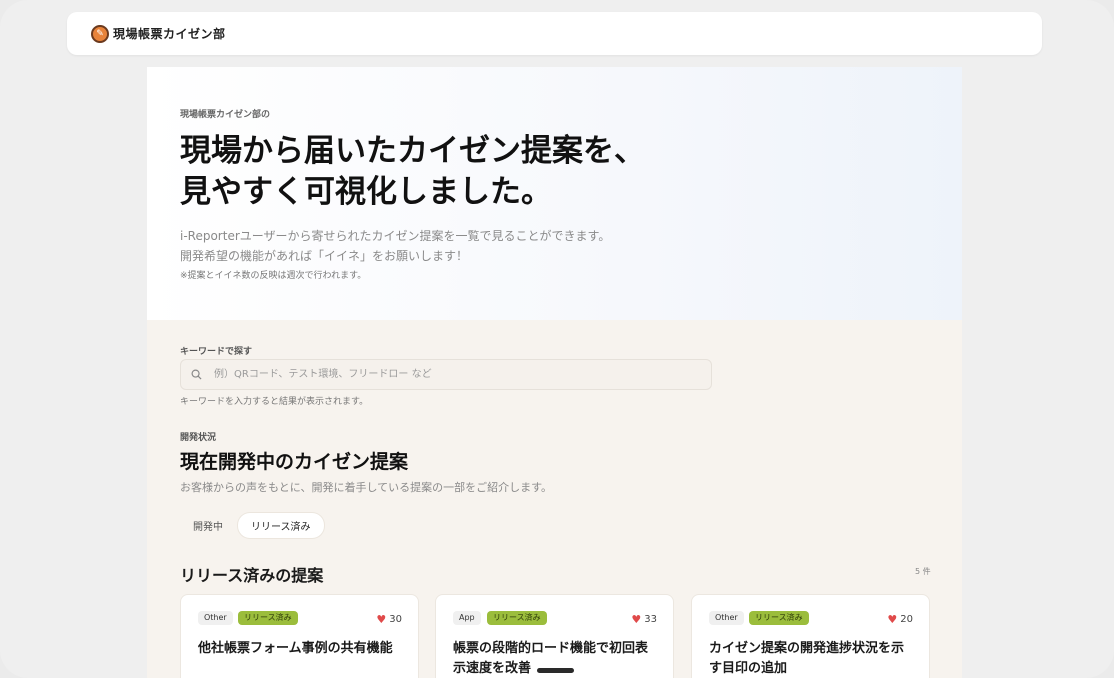 This screenshot has width=1114, height=678. Describe the element at coordinates (273, 276) in the screenshot. I see `hero-note: ※提案とイイネ数の反映は週次で行われます。` at that location.